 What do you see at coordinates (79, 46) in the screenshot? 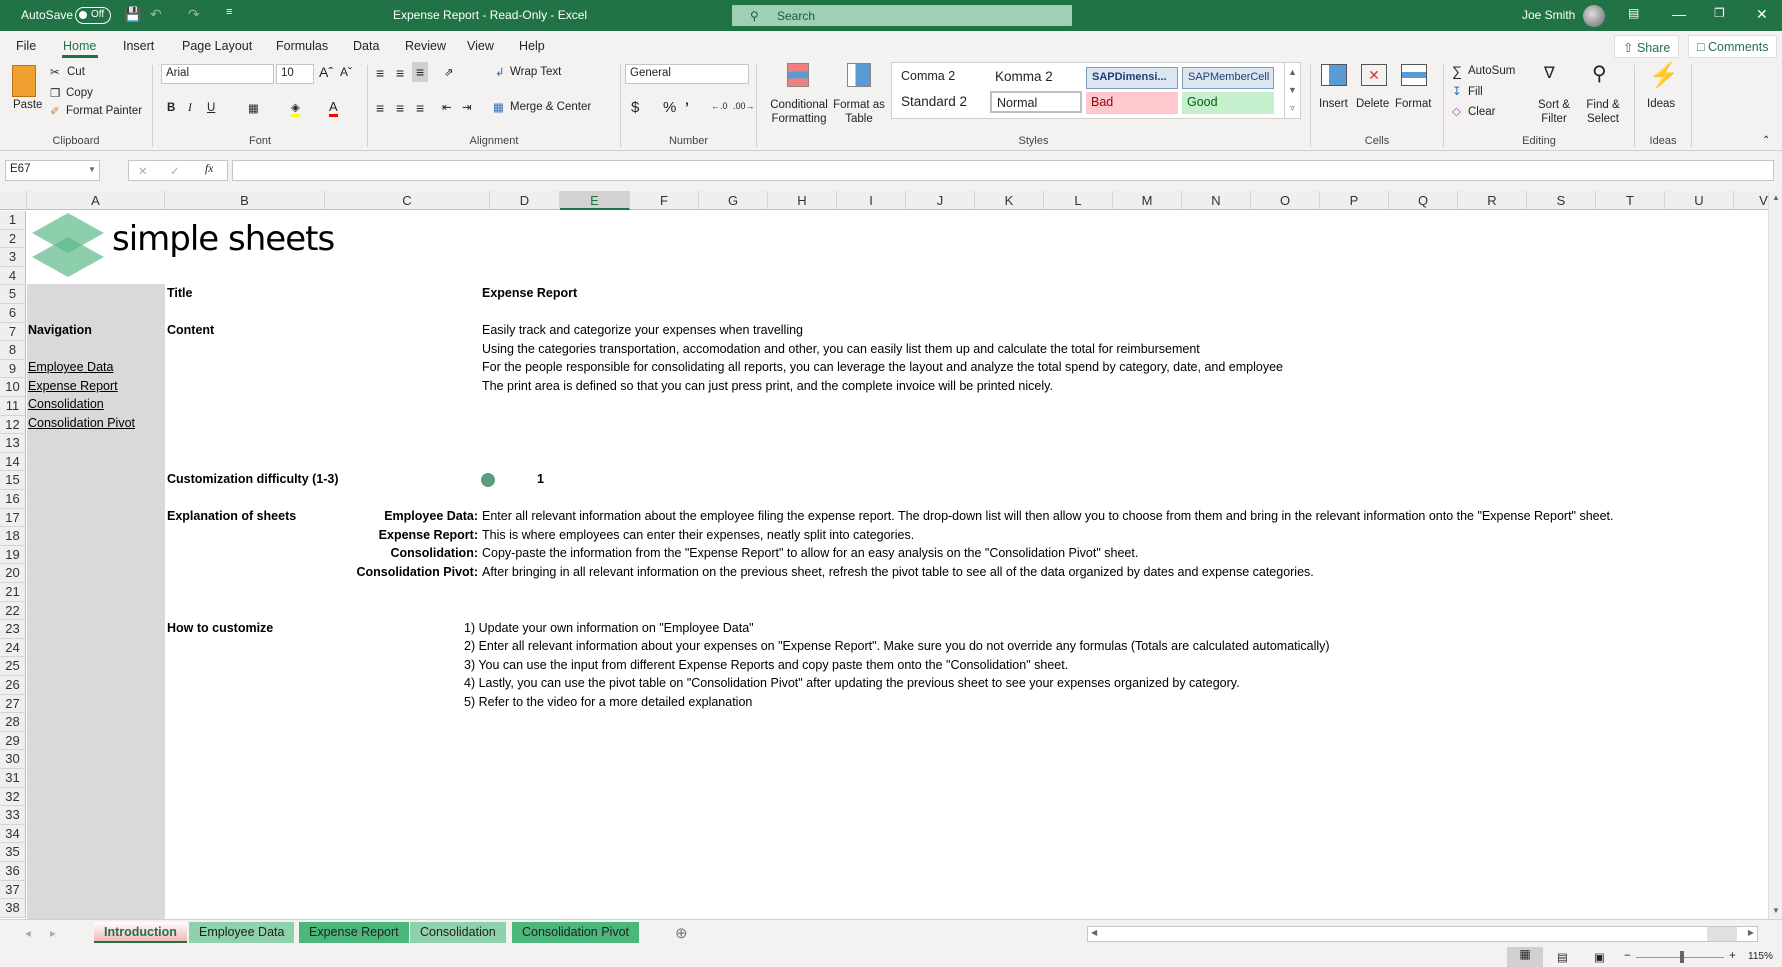
I see `tab-home: Home` at bounding box center [79, 46].